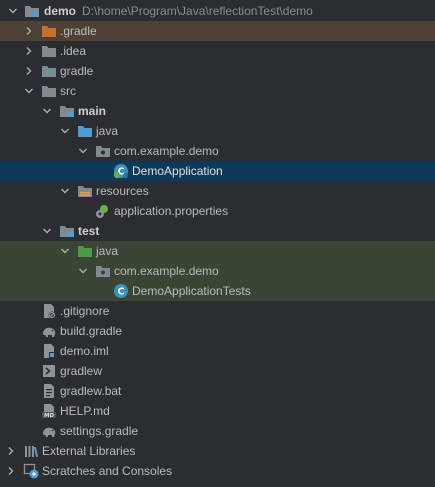 The width and height of the screenshot is (435, 487). I want to click on tree-item-label: .gitignore, so click(85, 311).